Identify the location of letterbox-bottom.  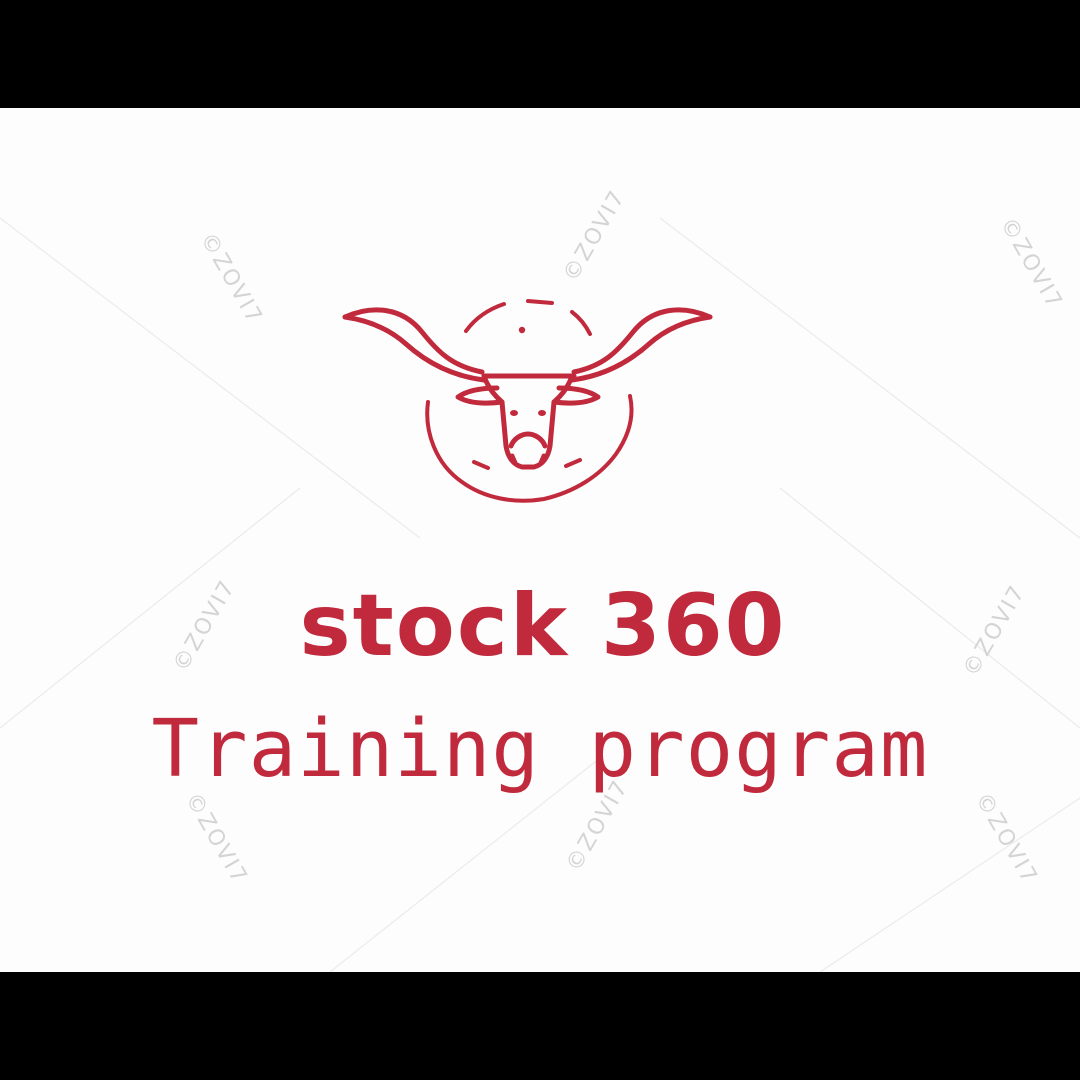
(540, 1026).